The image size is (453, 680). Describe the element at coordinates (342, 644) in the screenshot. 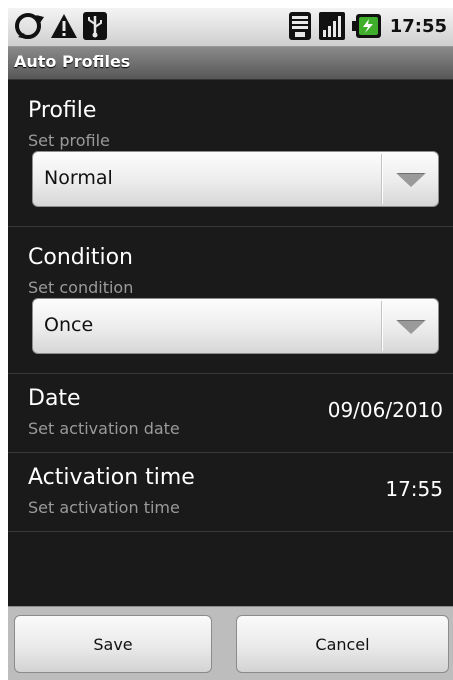

I see `cancel-button: Cancel` at that location.